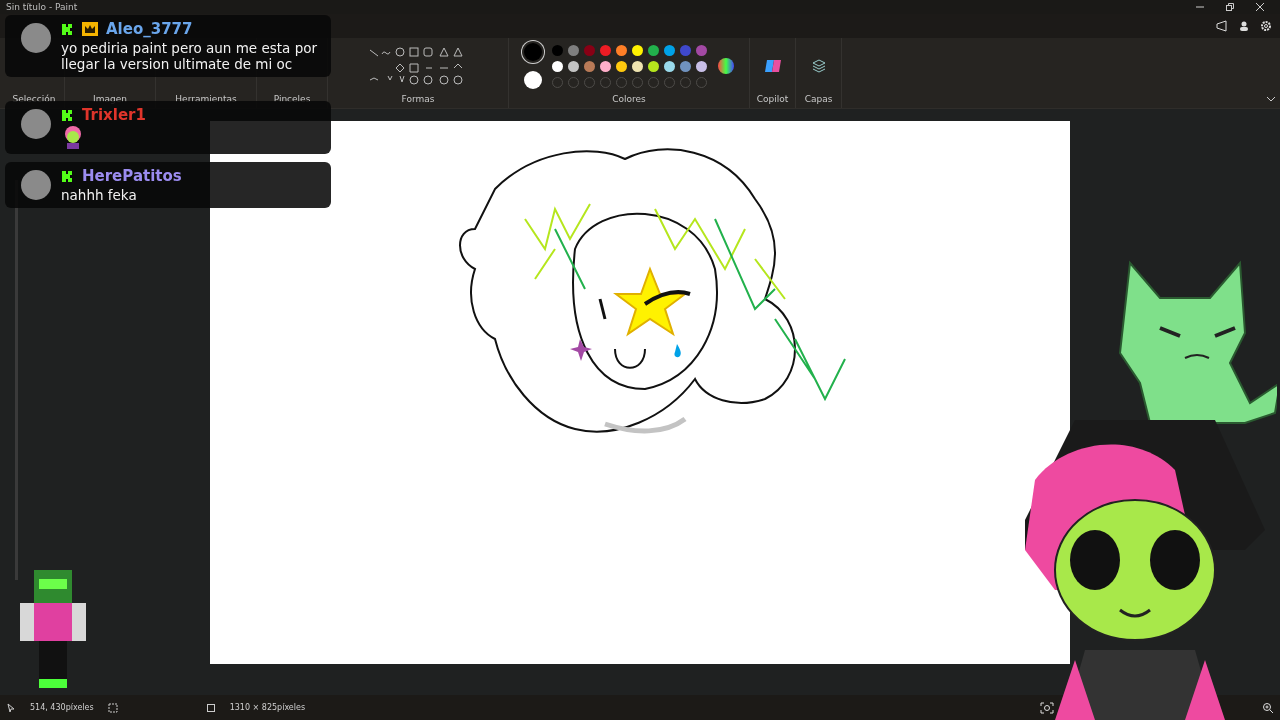 Image resolution: width=1280 pixels, height=720 pixels. Describe the element at coordinates (1266, 26) in the screenshot. I see `settings-icon` at that location.